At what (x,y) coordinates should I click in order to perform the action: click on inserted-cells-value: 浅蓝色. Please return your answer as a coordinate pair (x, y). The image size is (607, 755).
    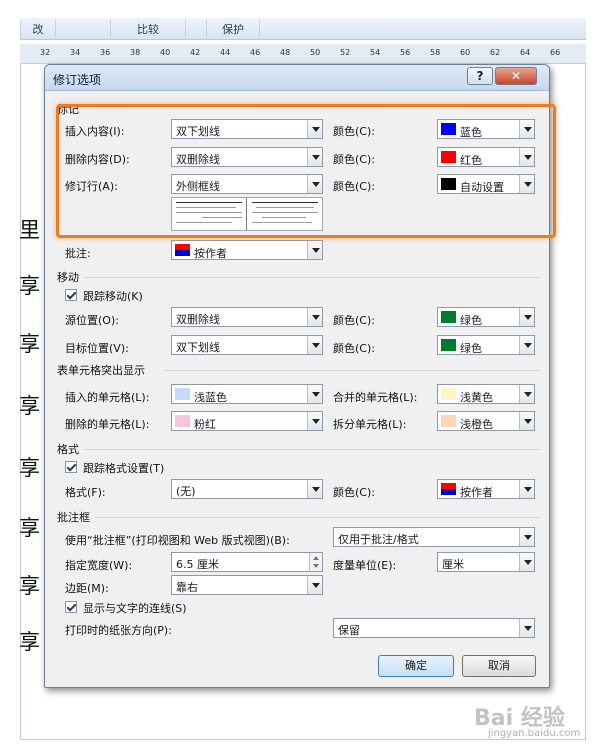
    Looking at the image, I should click on (210, 397).